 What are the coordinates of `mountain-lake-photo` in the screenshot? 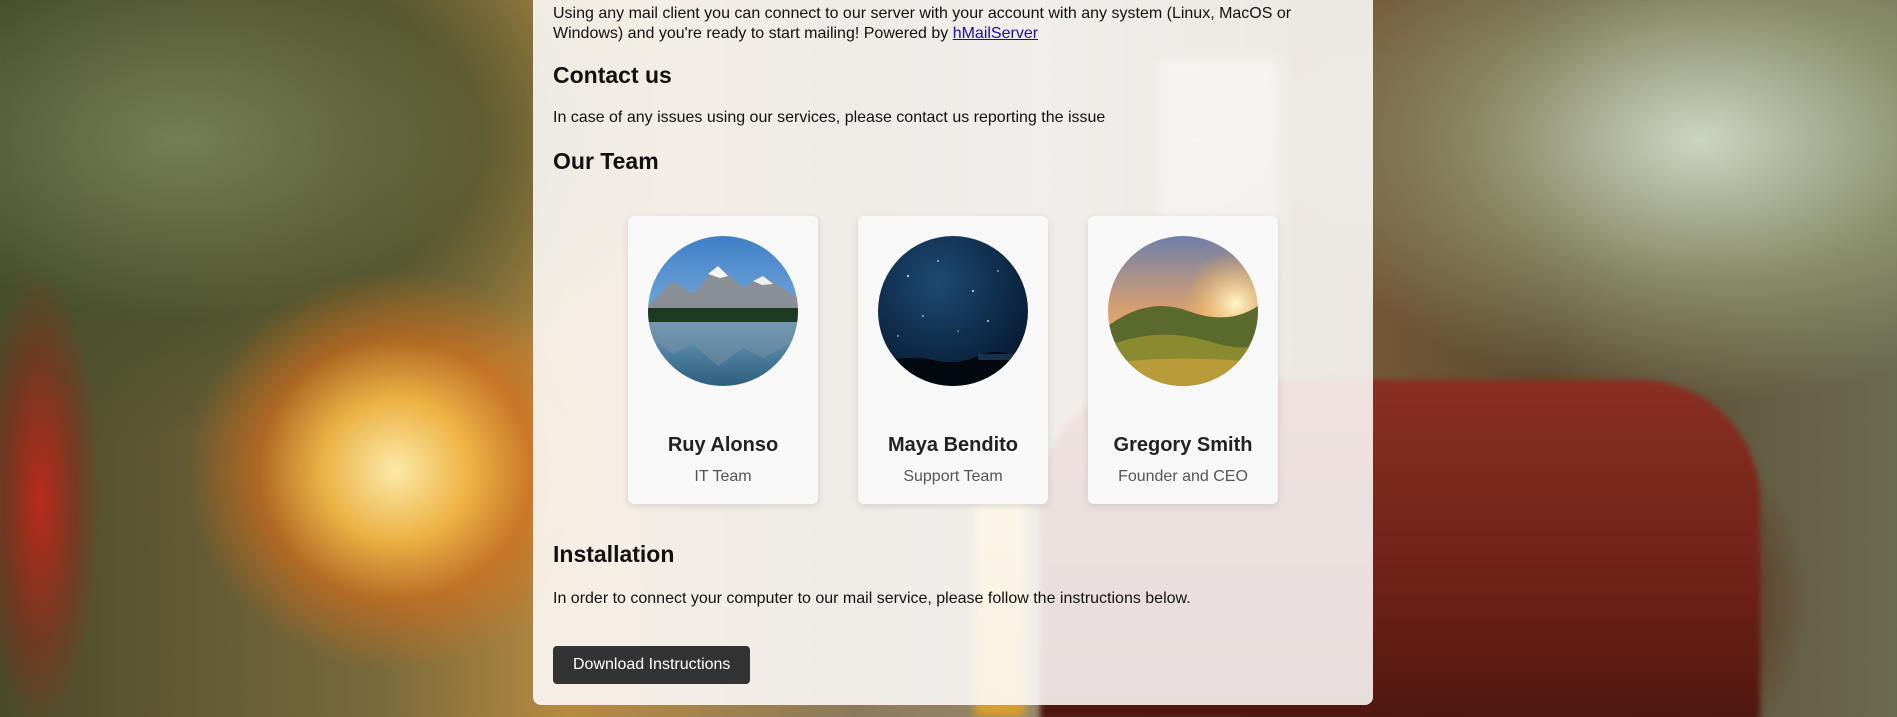 It's located at (723, 311).